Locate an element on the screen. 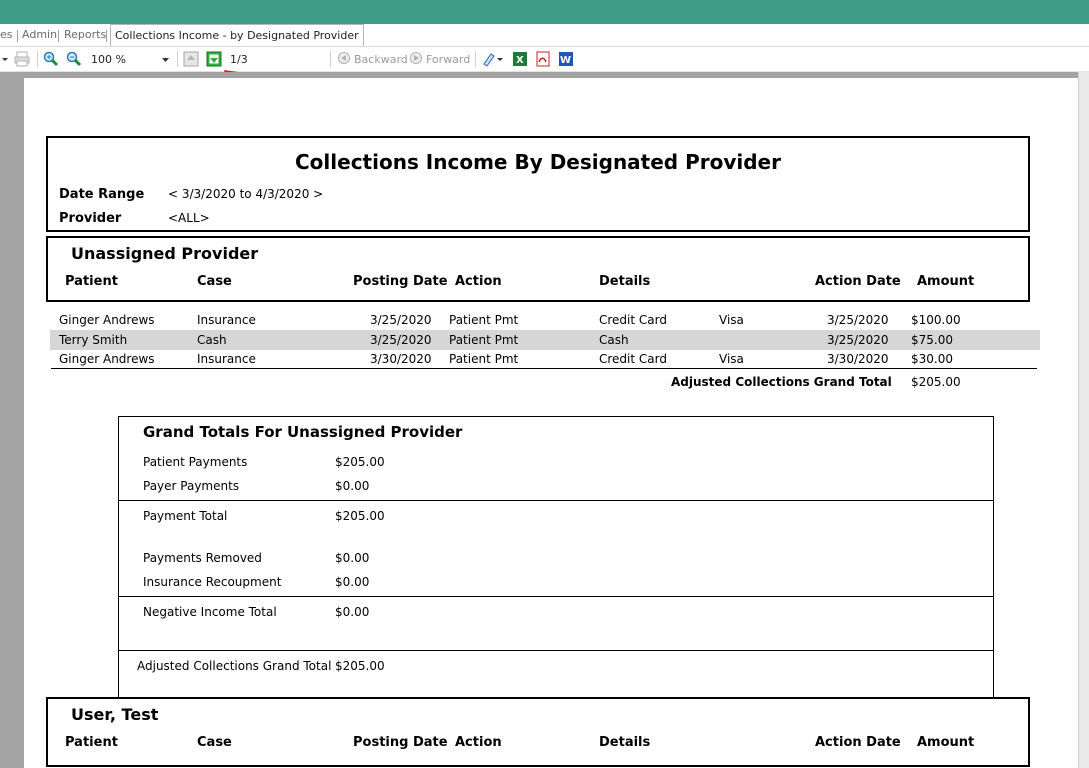 This screenshot has height=768, width=1089. adjusted-grand-total-label: Adjusted Collections Grand Total is located at coordinates (781, 382).